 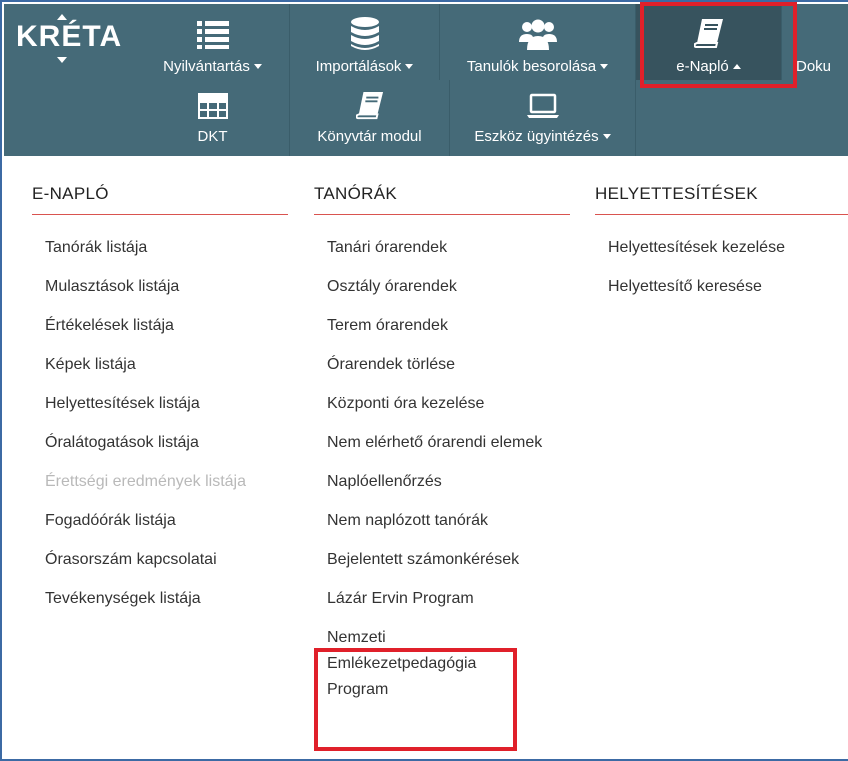 I want to click on nav-eszkoz-label: Eszköz ügyintézés, so click(x=536, y=136).